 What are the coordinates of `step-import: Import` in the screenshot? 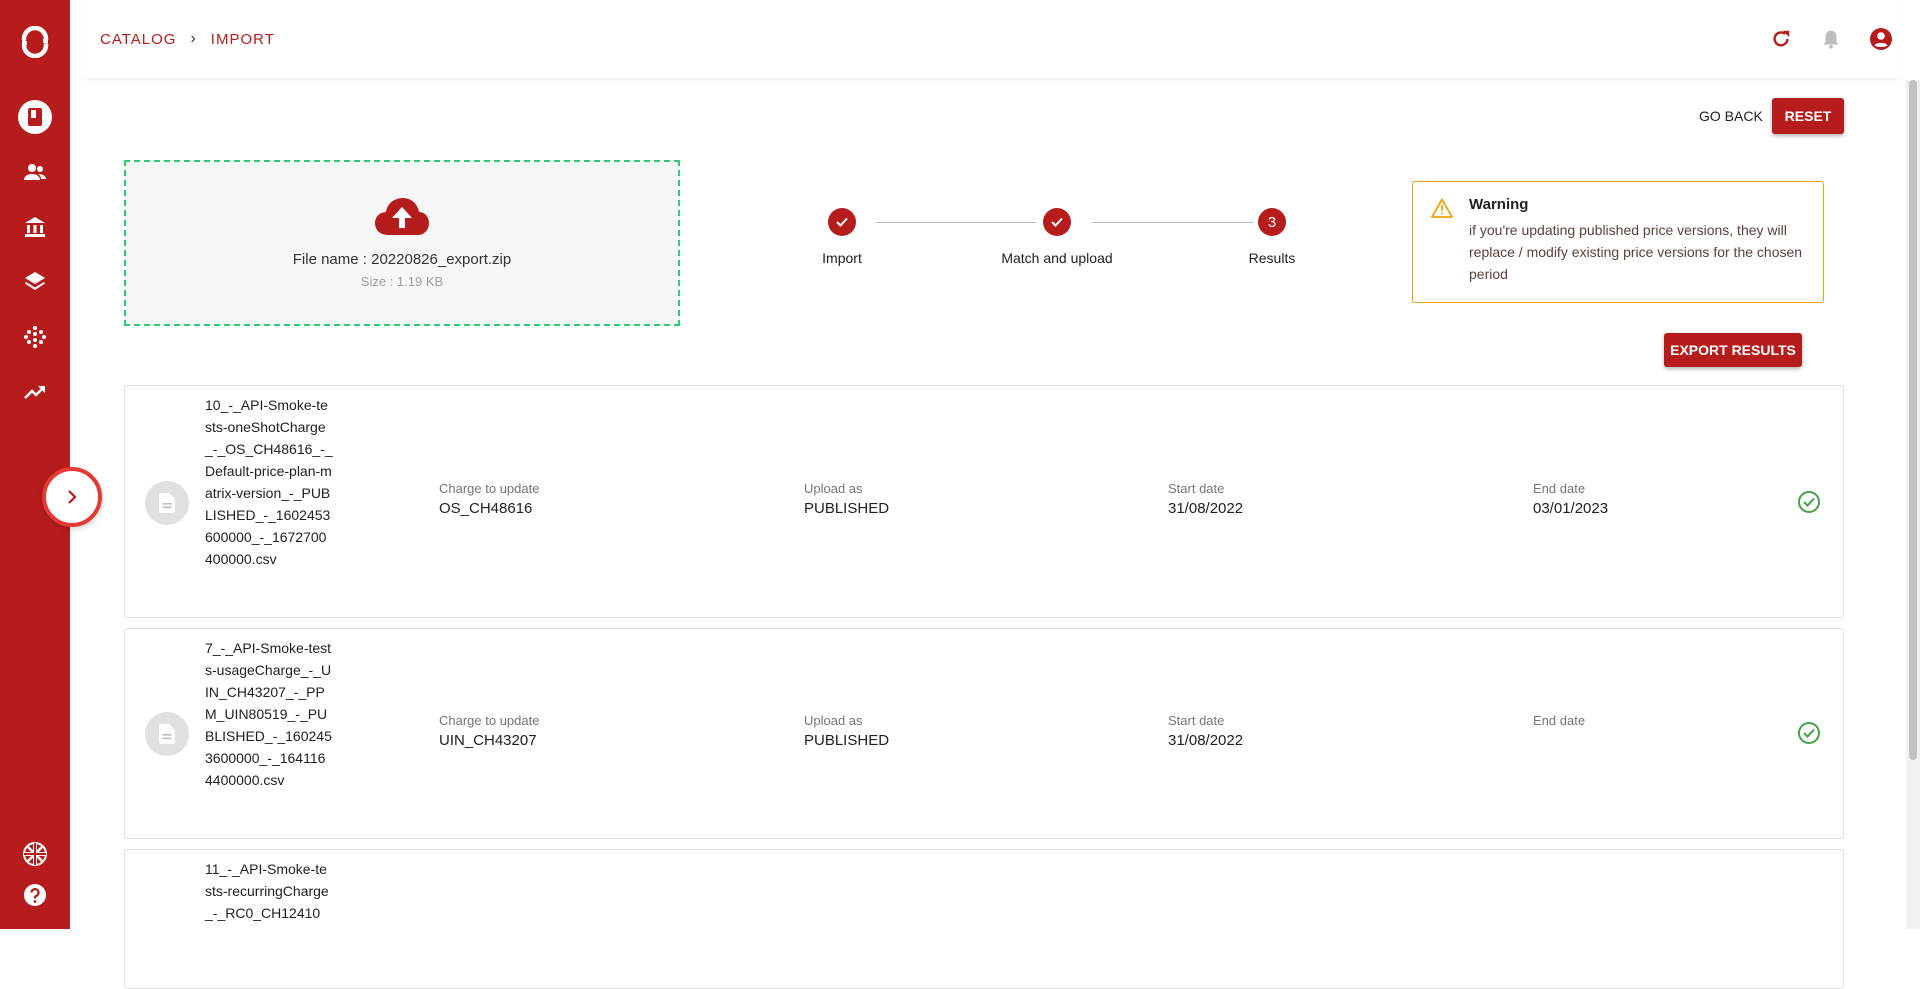 It's located at (842, 237).